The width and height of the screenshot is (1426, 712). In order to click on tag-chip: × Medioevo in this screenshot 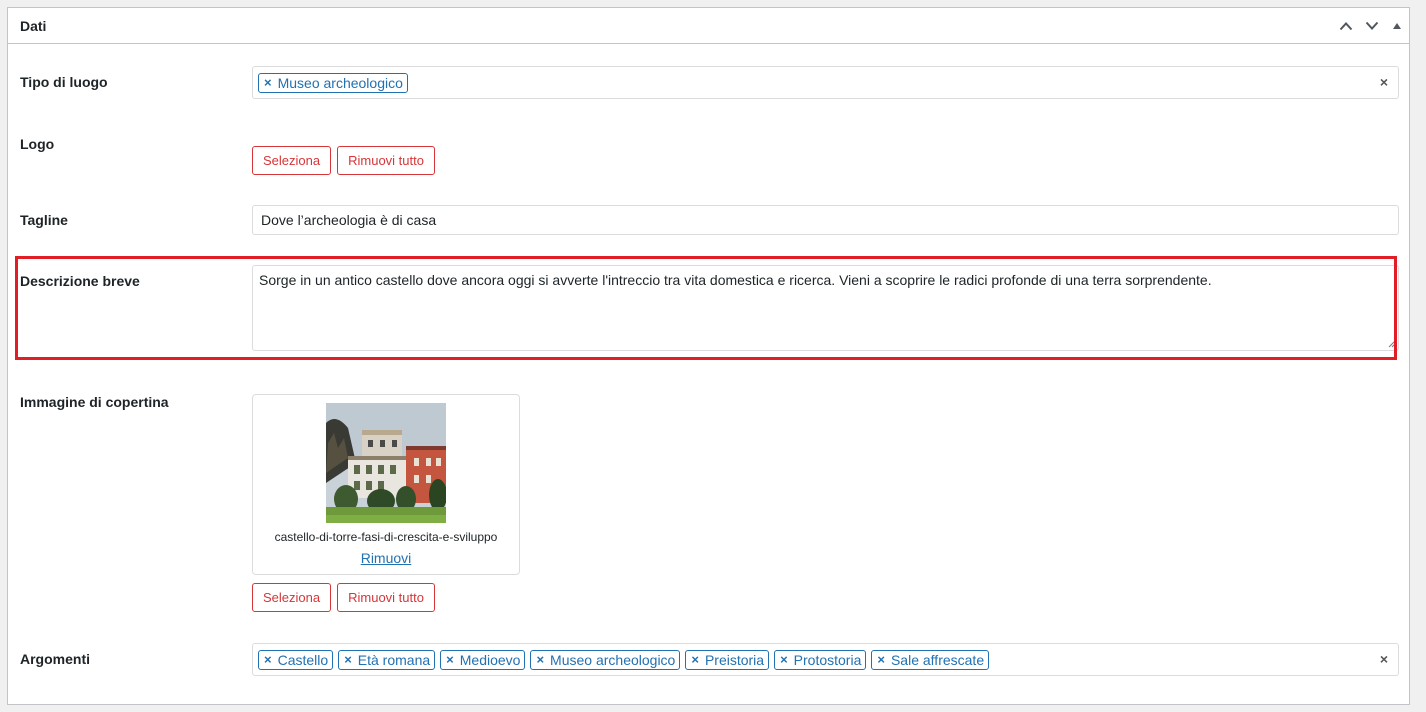, I will do `click(483, 659)`.